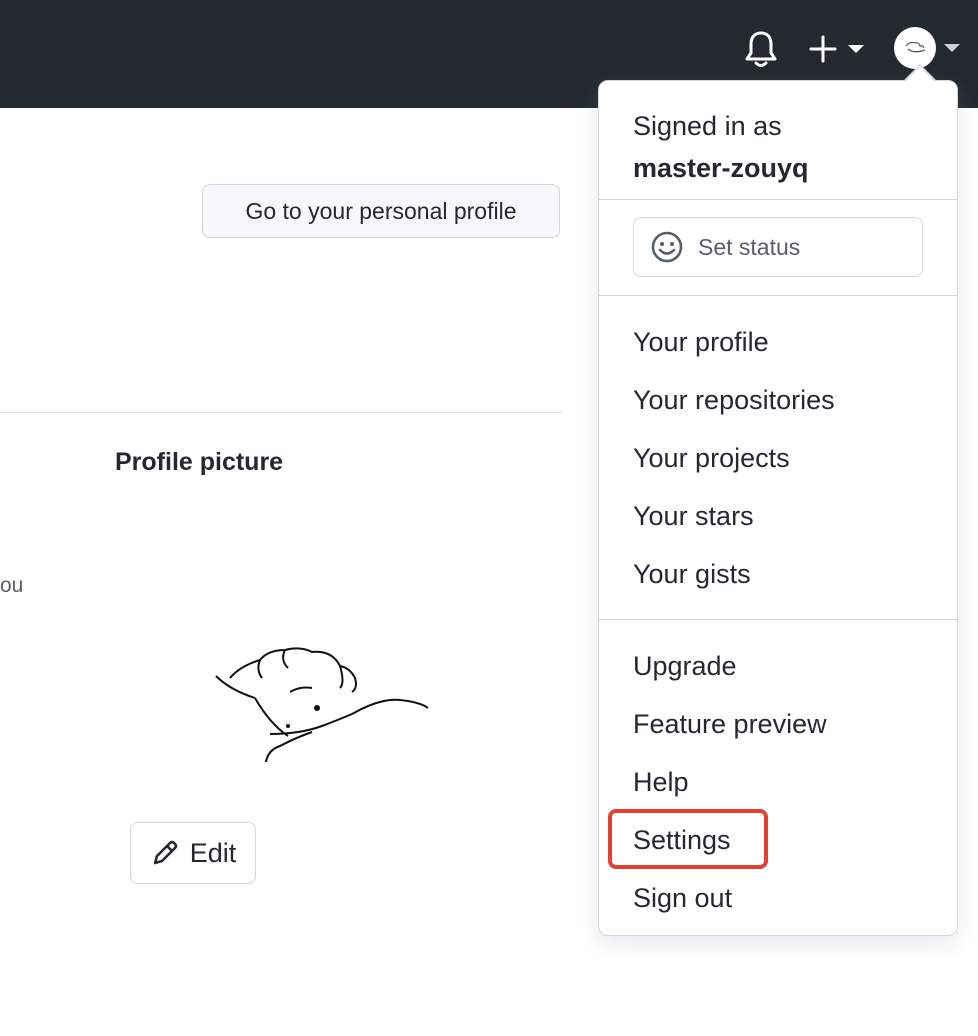 The width and height of the screenshot is (978, 1036). Describe the element at coordinates (213, 852) in the screenshot. I see `edit-button-label: Edit` at that location.